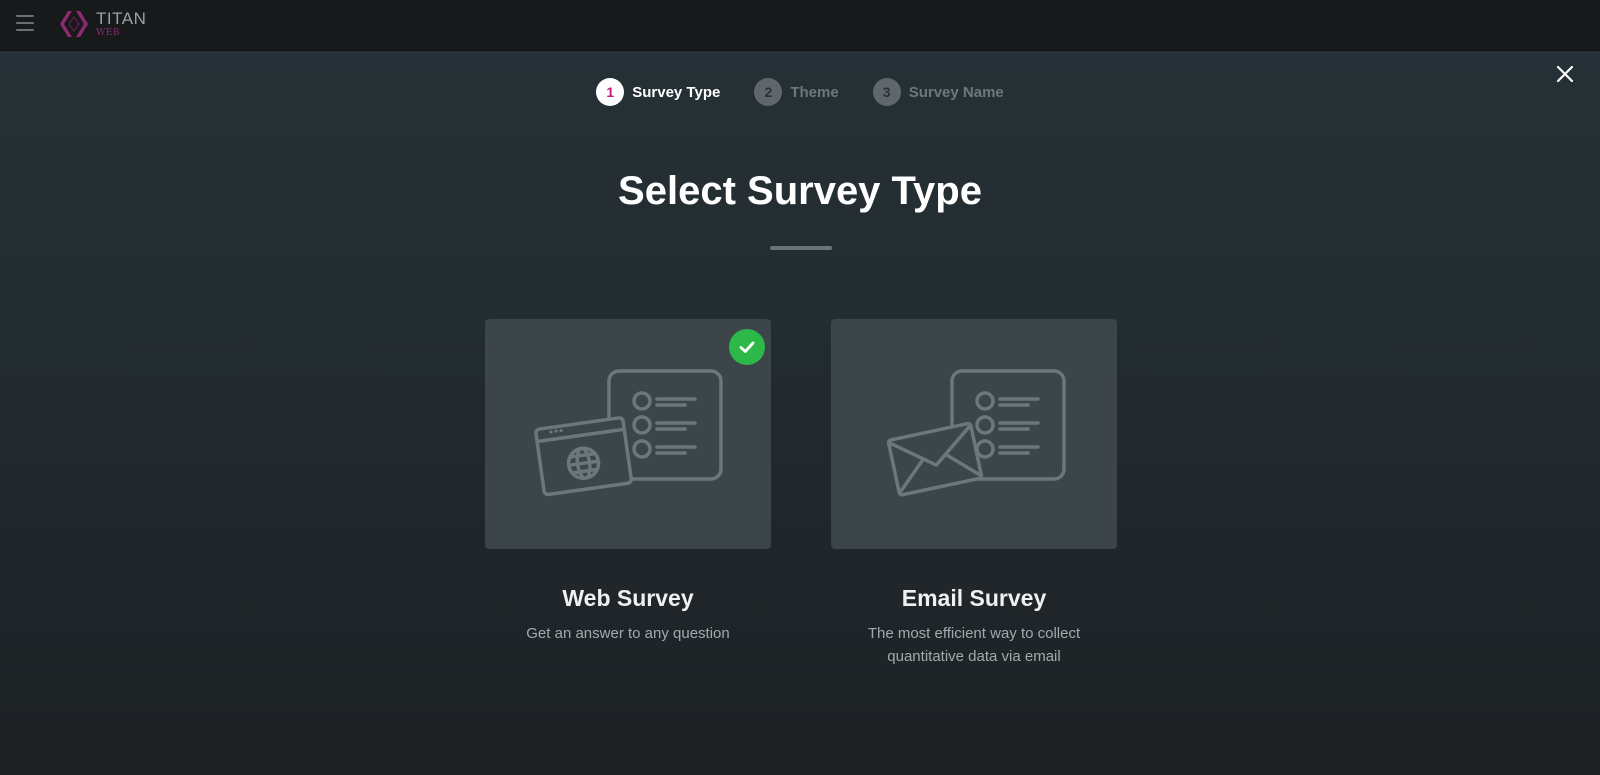 The height and width of the screenshot is (775, 1600). What do you see at coordinates (610, 92) in the screenshot?
I see `step-number: 1` at bounding box center [610, 92].